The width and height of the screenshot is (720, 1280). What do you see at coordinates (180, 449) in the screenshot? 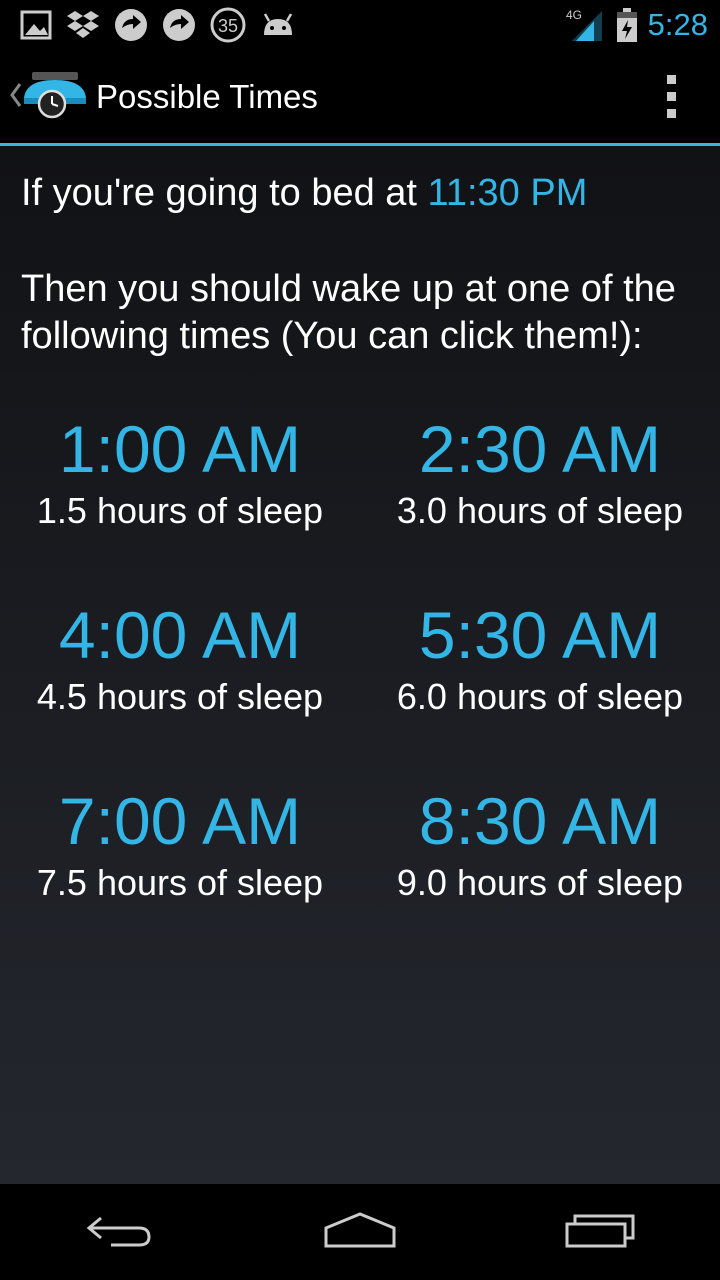
I see `wake-time-value: 1:00 AM` at bounding box center [180, 449].